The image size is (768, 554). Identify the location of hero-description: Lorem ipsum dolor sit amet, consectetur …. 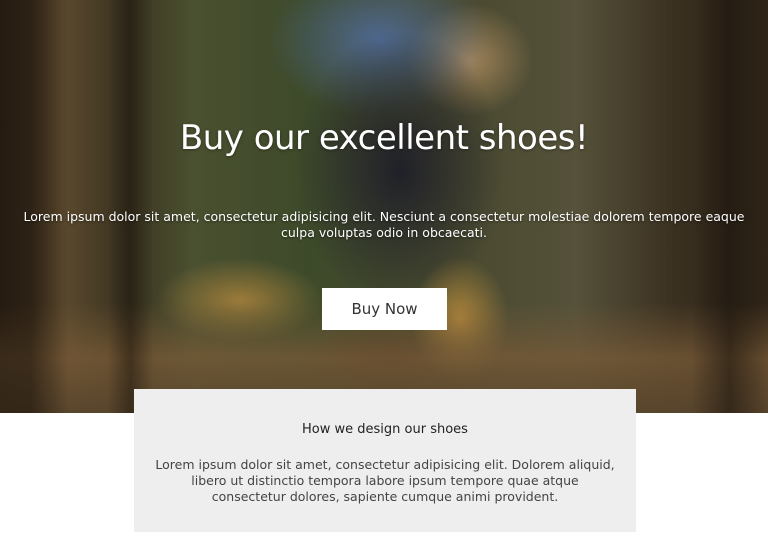
(384, 224).